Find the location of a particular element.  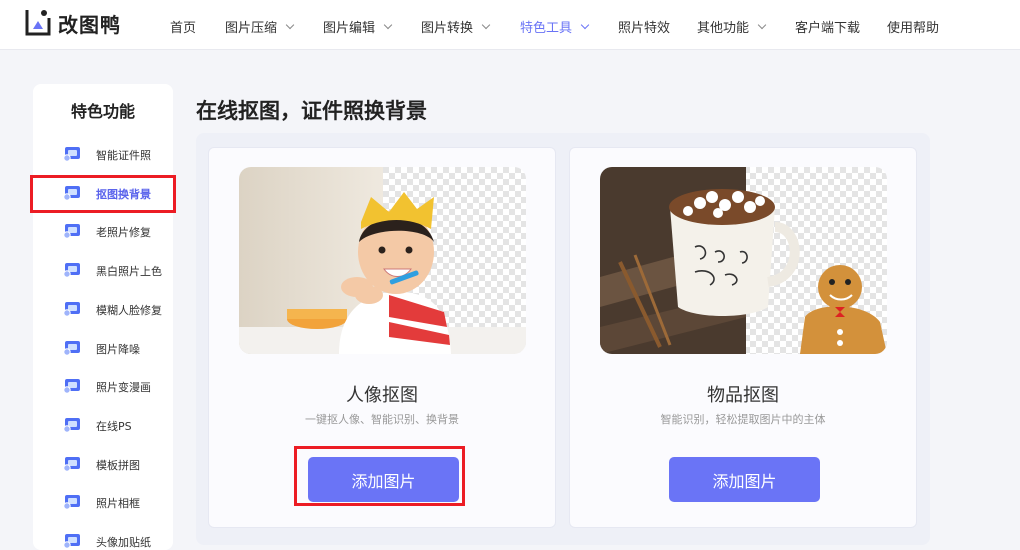

sidebar-item-label: 模板拼图 is located at coordinates (118, 465).